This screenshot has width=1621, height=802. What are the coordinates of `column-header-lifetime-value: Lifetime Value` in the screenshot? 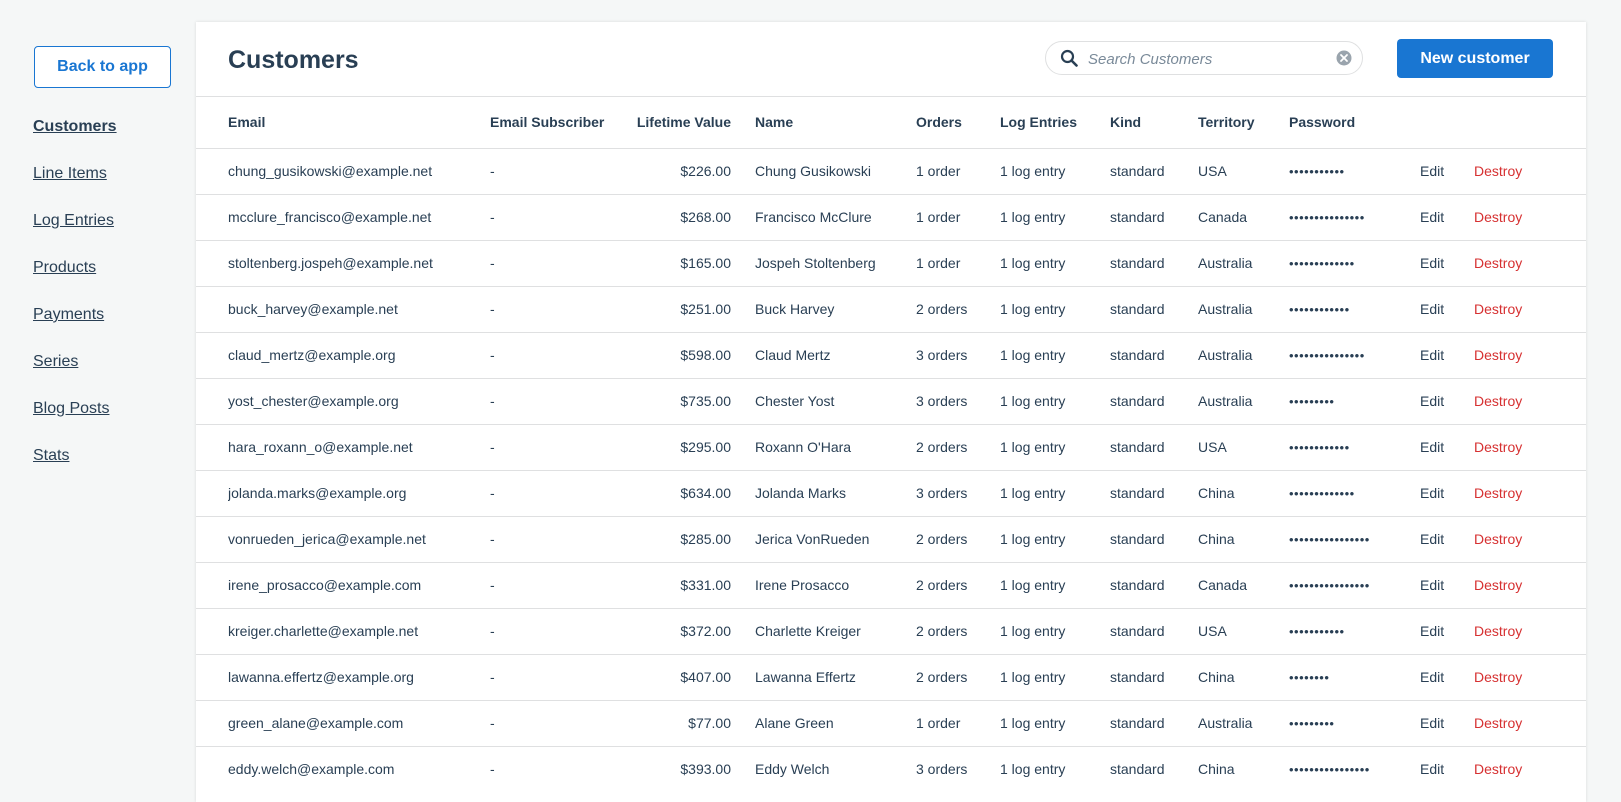 It's located at (685, 122).